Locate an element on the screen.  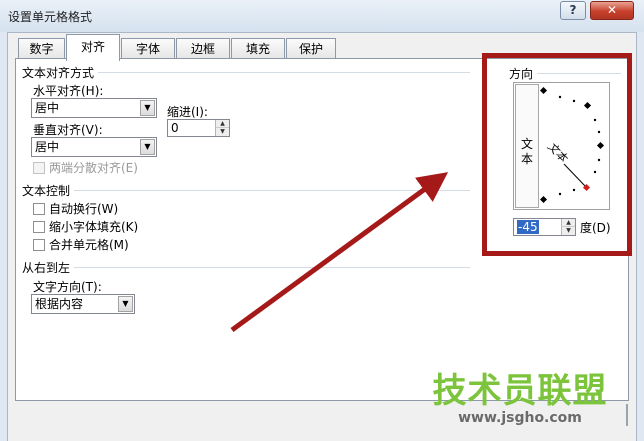
vertical-align-label: 垂直对齐(V): is located at coordinates (68, 130).